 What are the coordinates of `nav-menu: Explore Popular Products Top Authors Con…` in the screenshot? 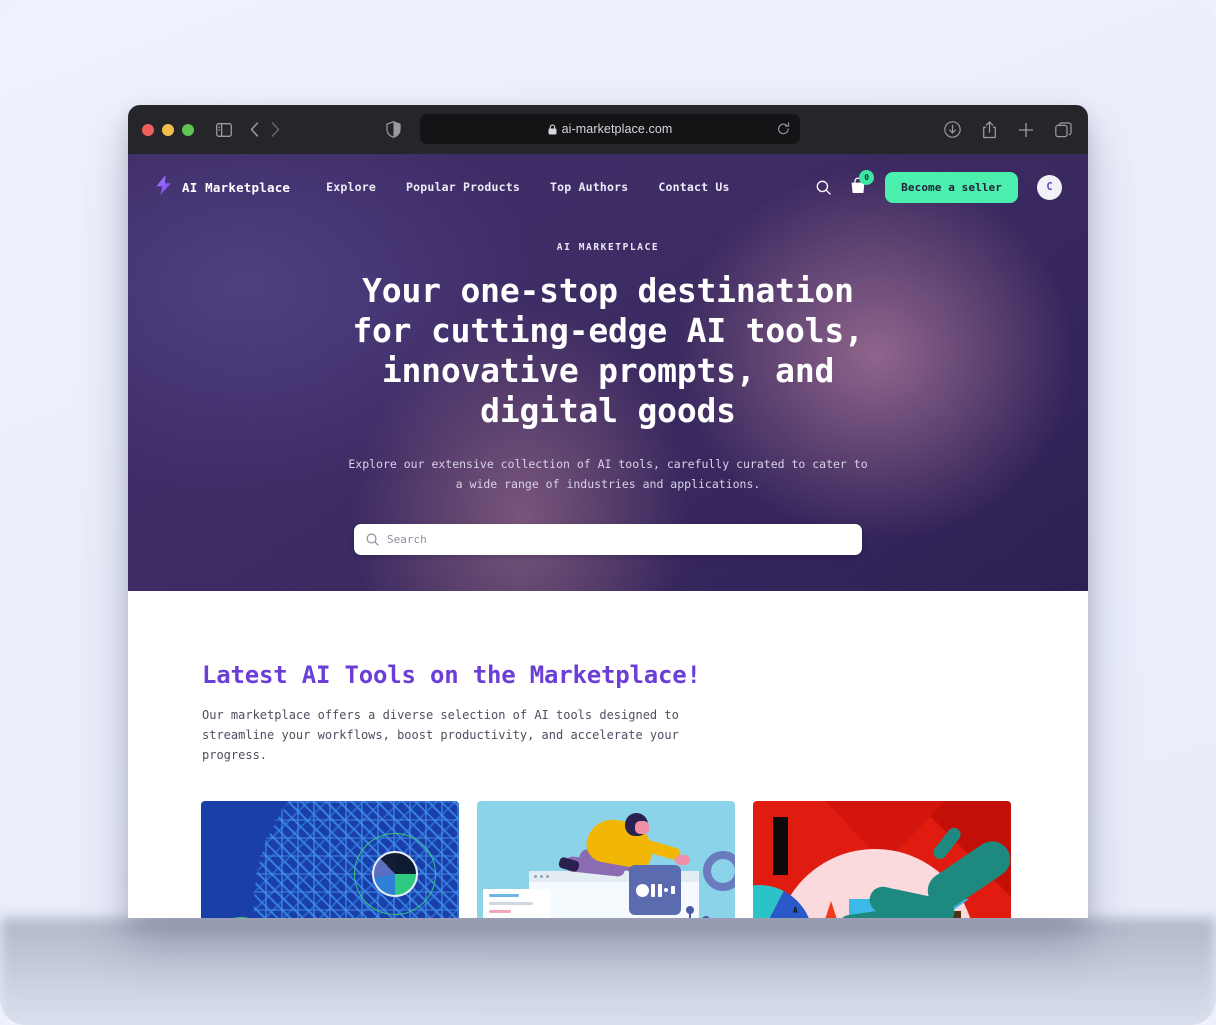 It's located at (527, 187).